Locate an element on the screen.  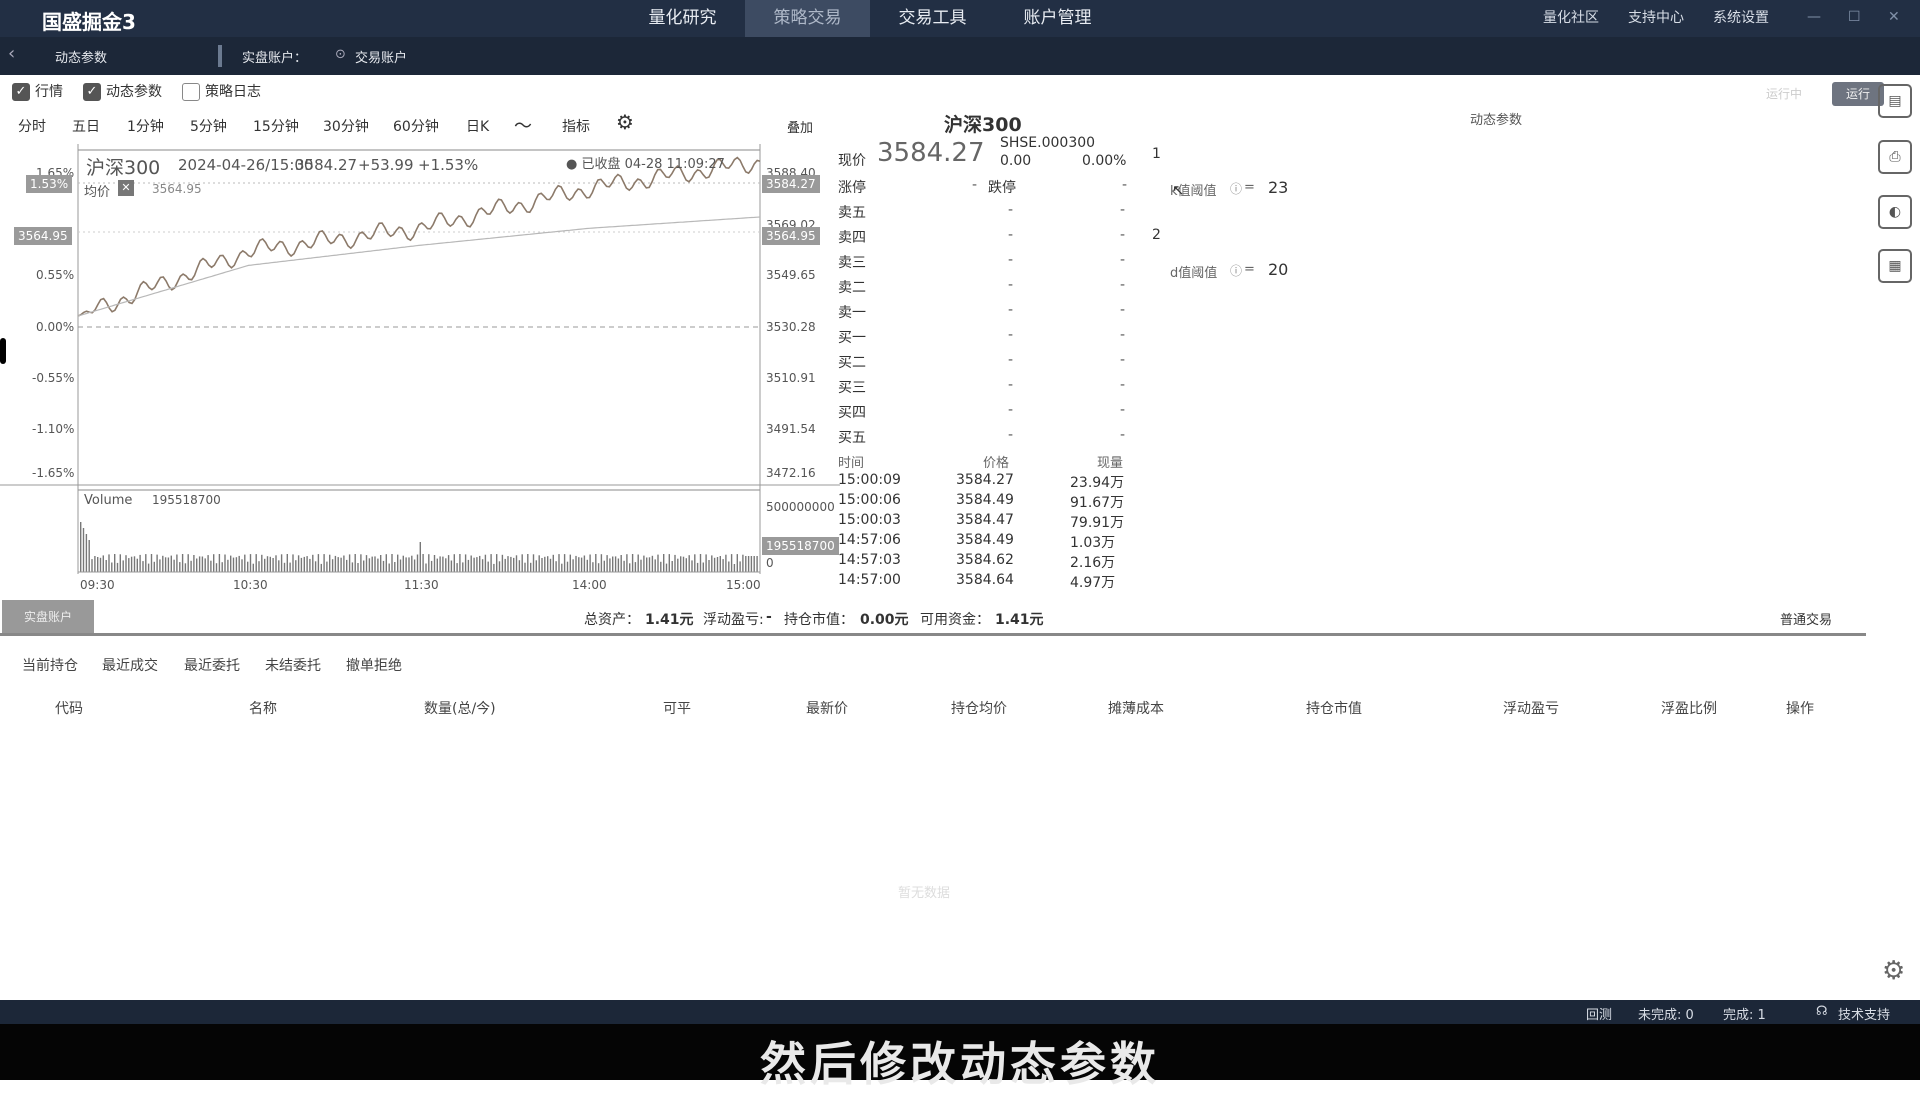
link-support: 支持中心 is located at coordinates (1656, 18).